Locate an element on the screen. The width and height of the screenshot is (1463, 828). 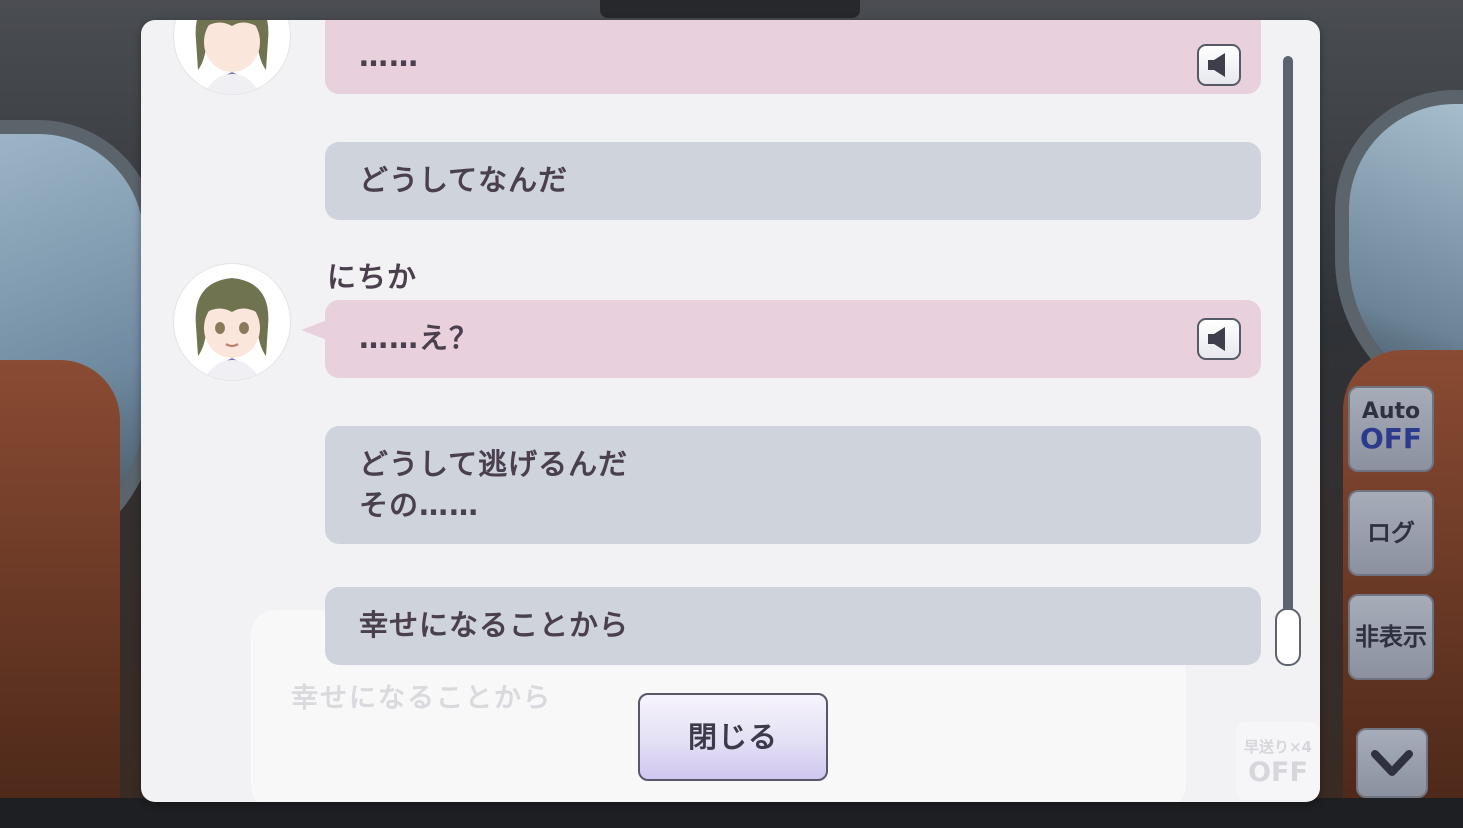
log-button: ログ is located at coordinates (1391, 533).